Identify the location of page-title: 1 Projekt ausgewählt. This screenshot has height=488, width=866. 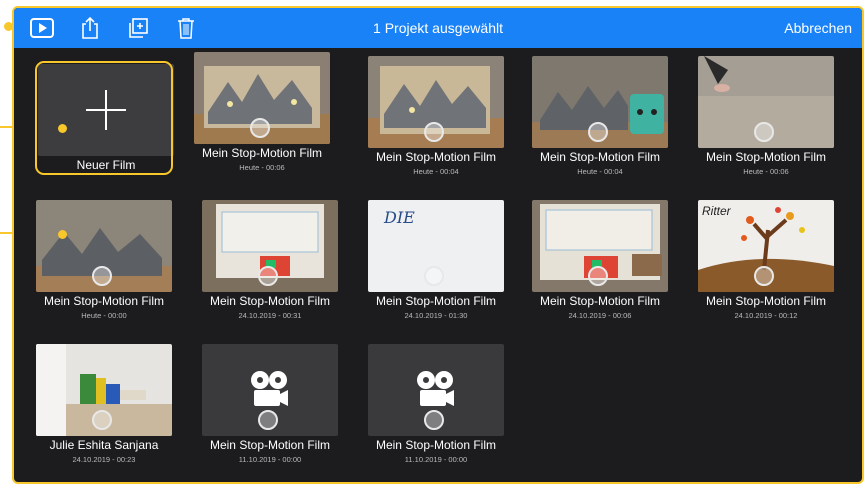
(438, 28).